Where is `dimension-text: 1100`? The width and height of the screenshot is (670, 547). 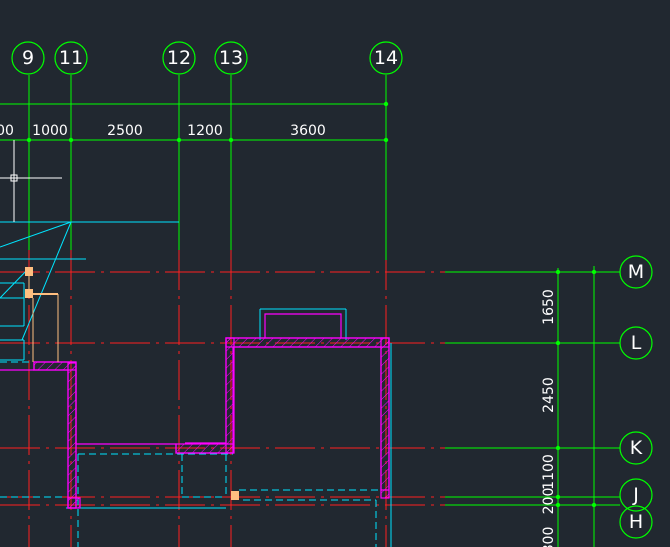
dimension-text: 1100 is located at coordinates (549, 472).